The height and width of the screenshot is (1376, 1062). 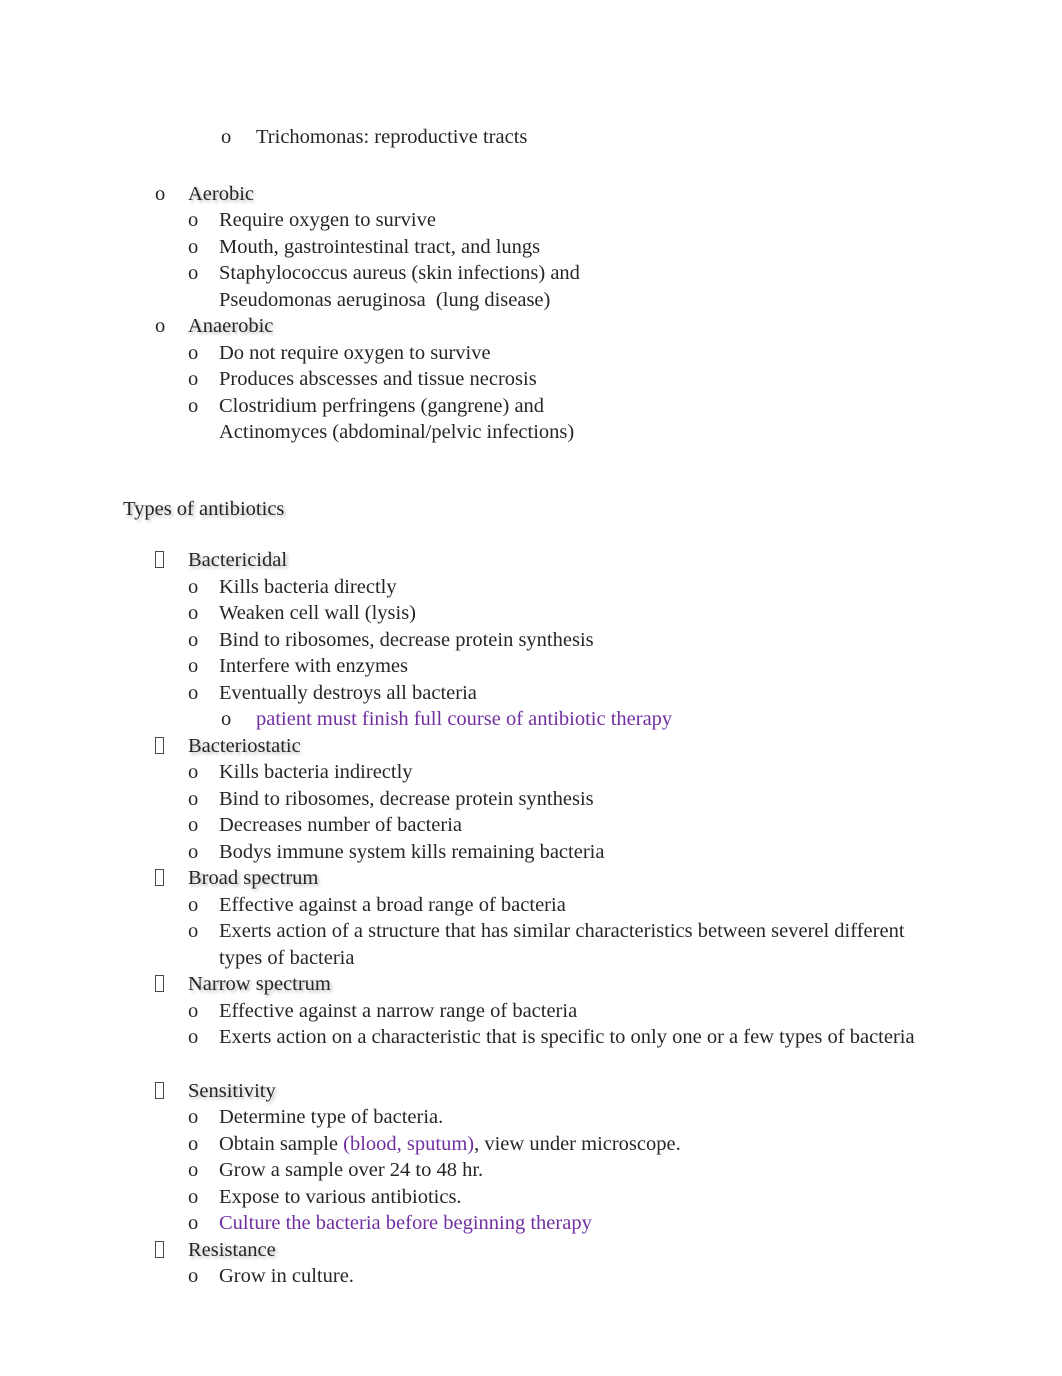 I want to click on list-item-label: Grow in culture., so click(x=286, y=1276).